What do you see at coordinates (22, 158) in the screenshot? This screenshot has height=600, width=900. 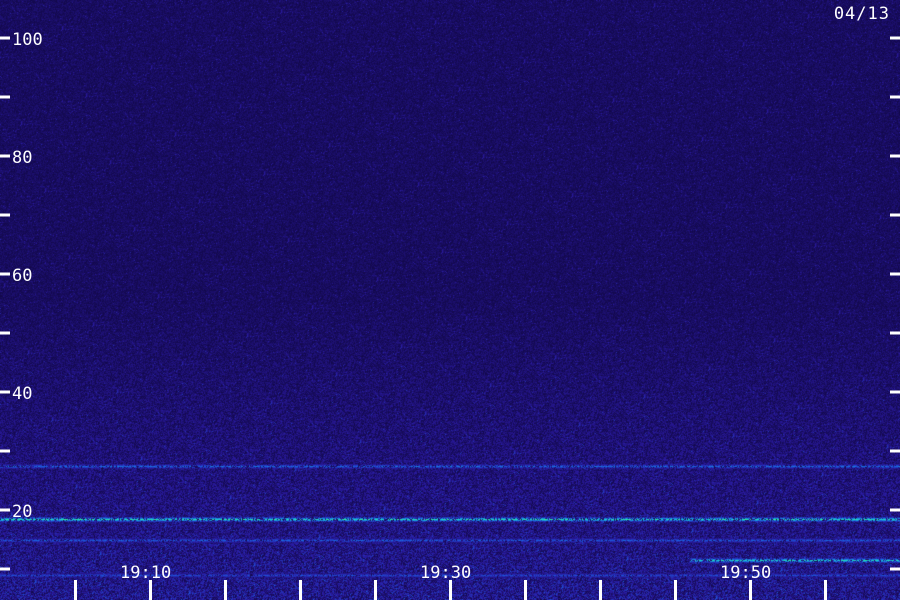 I see `y-tick-label: 80` at bounding box center [22, 158].